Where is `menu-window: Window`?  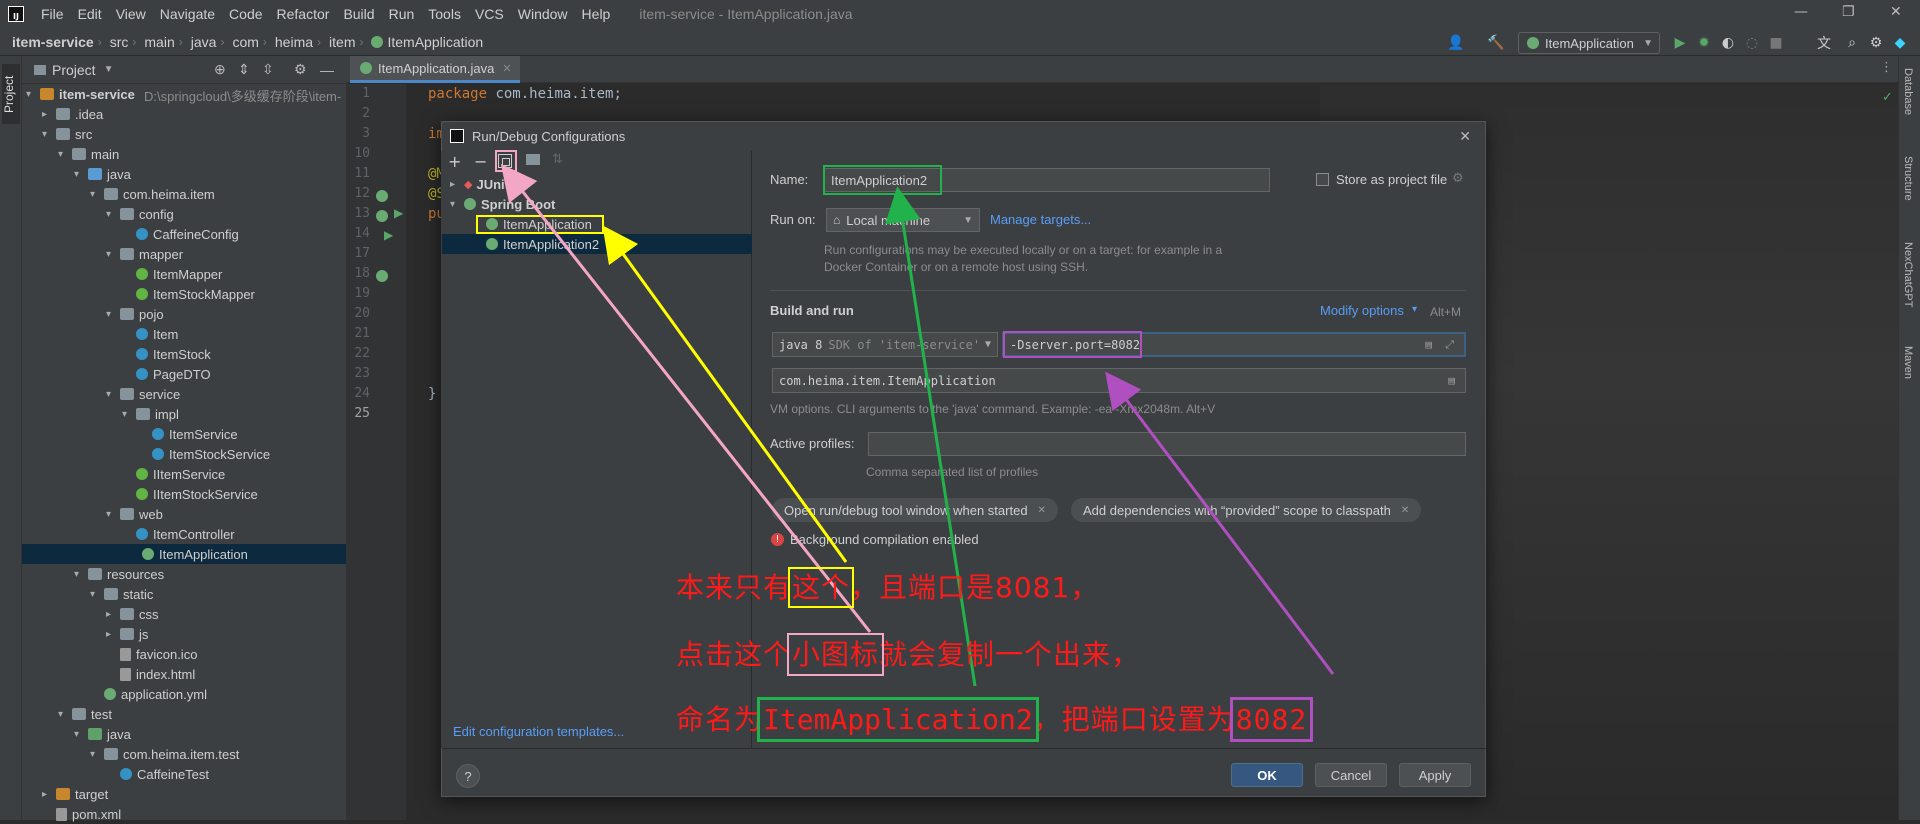
menu-window: Window is located at coordinates (543, 14).